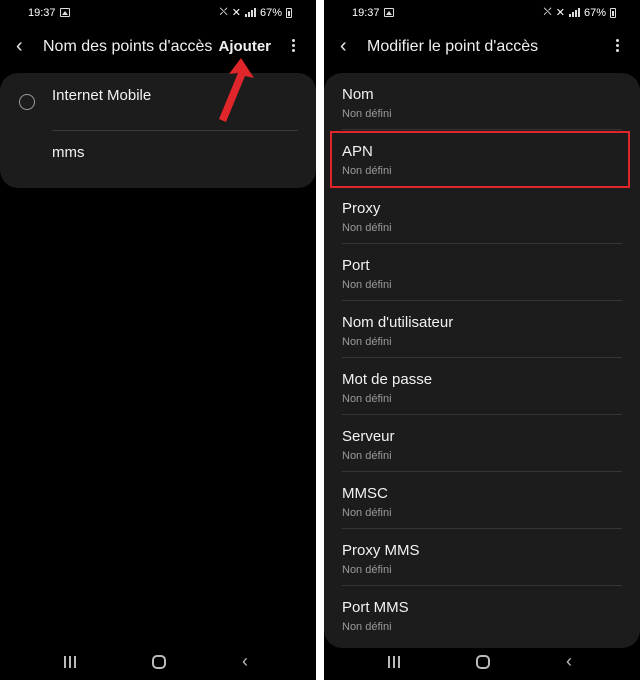 The height and width of the screenshot is (680, 640). I want to click on apn-name: Internet Mobile, so click(102, 95).